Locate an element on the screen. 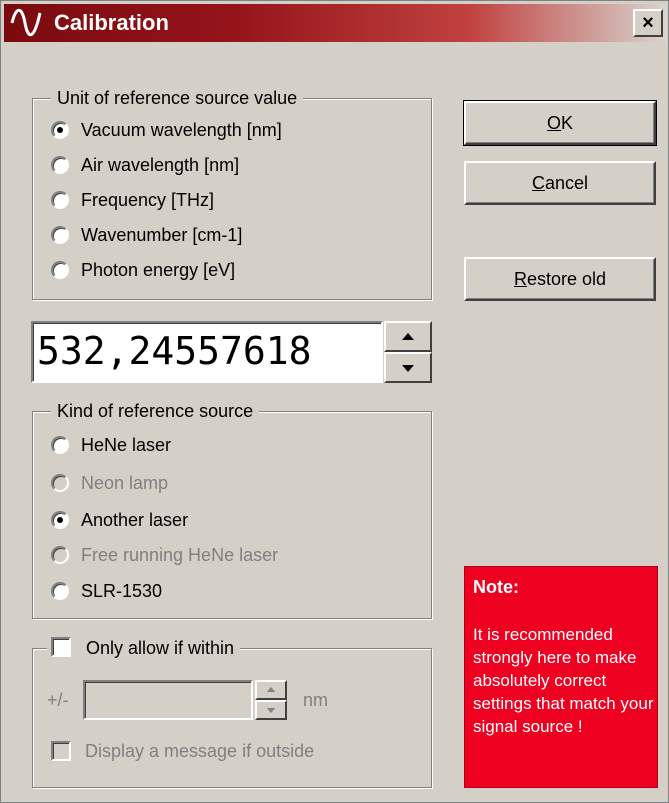  close-button: × is located at coordinates (648, 23).